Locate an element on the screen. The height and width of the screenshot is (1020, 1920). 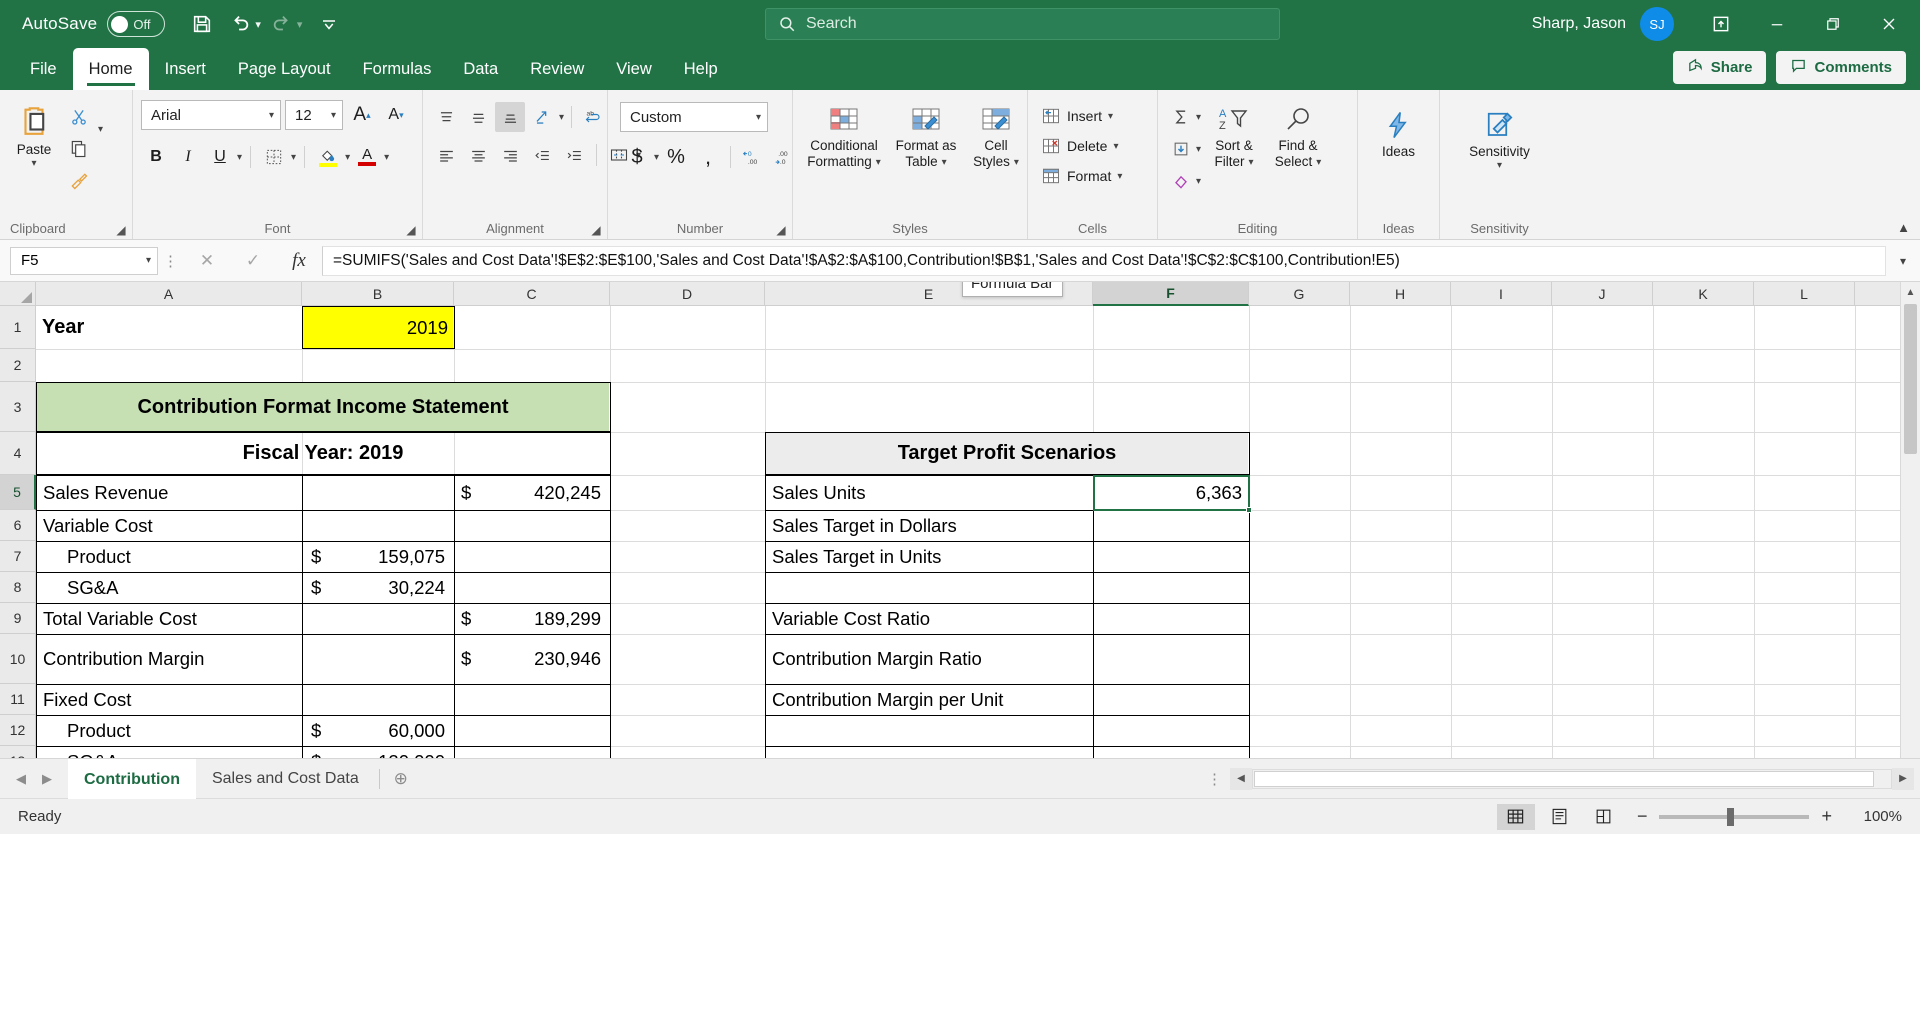
orientation-icon is located at coordinates (542, 117).